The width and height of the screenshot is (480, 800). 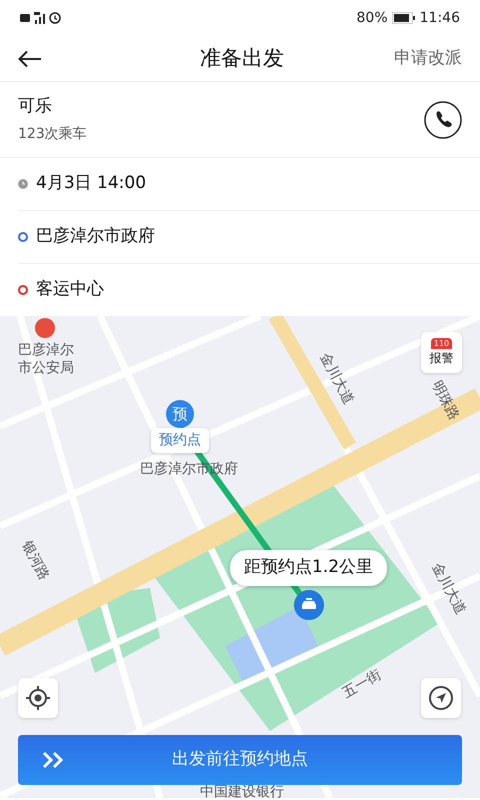 I want to click on clock-time: 11:46, so click(x=440, y=18).